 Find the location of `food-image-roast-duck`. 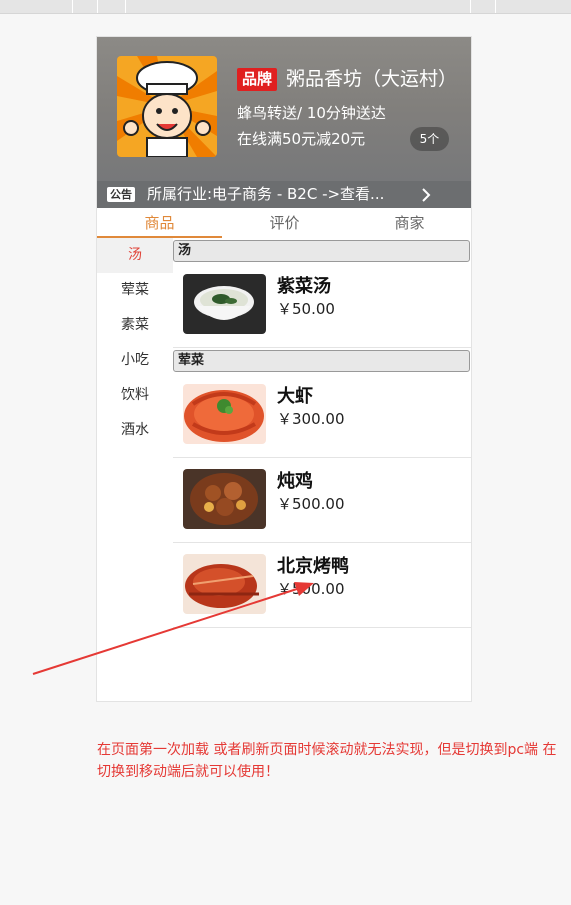

food-image-roast-duck is located at coordinates (224, 584).